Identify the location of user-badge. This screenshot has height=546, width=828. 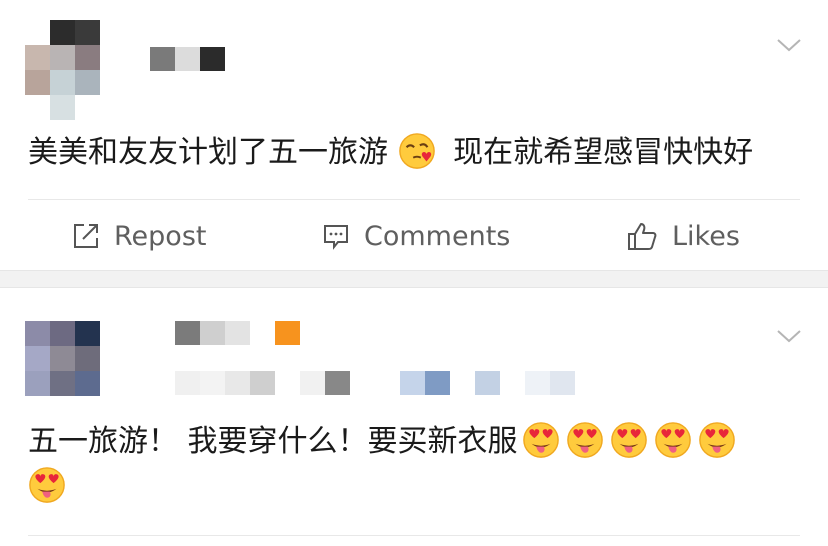
(287, 333).